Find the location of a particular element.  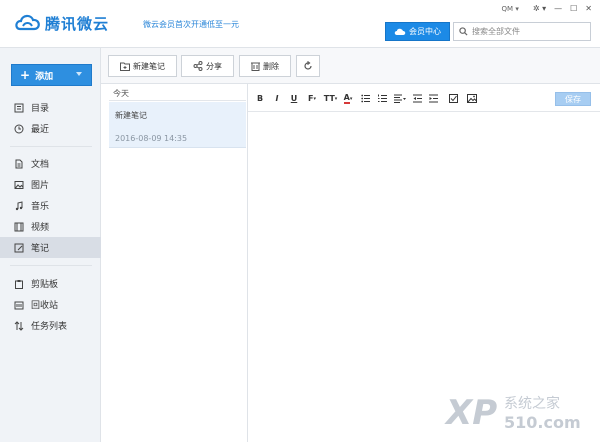

refresh-button is located at coordinates (308, 66).